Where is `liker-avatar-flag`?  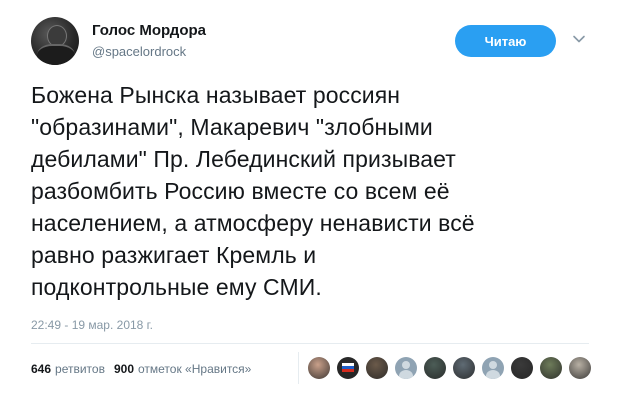
liker-avatar-flag is located at coordinates (348, 368).